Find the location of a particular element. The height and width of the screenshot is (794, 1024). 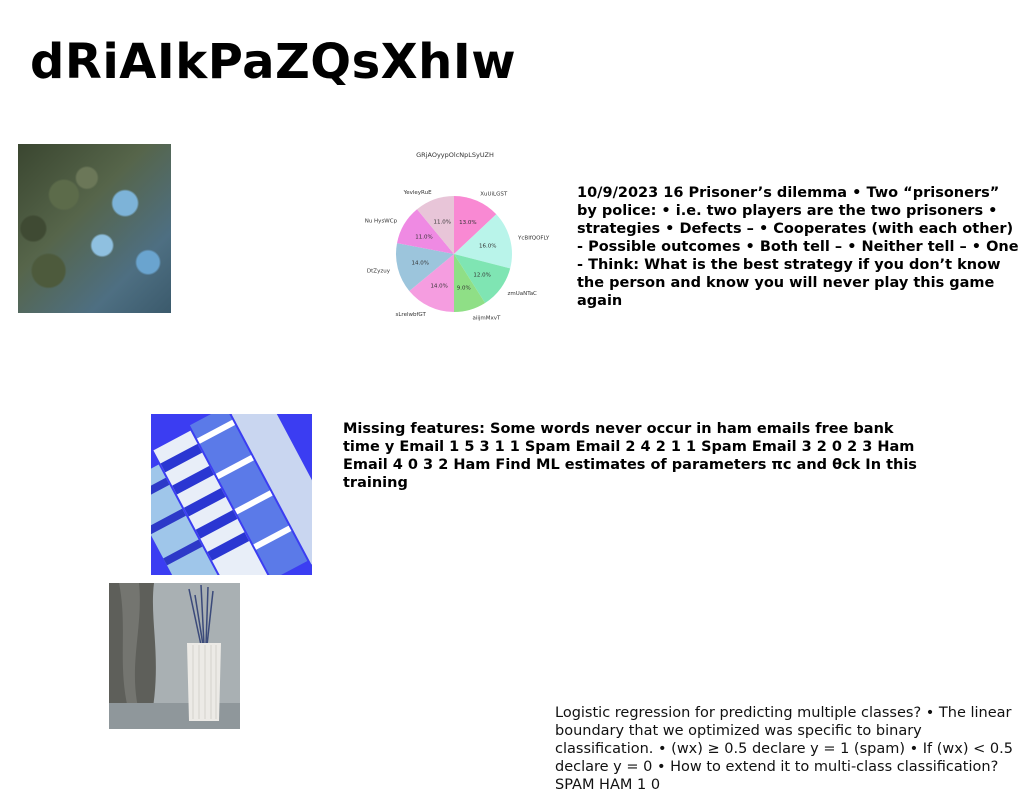

vase-with-lavender-photo is located at coordinates (174, 656).